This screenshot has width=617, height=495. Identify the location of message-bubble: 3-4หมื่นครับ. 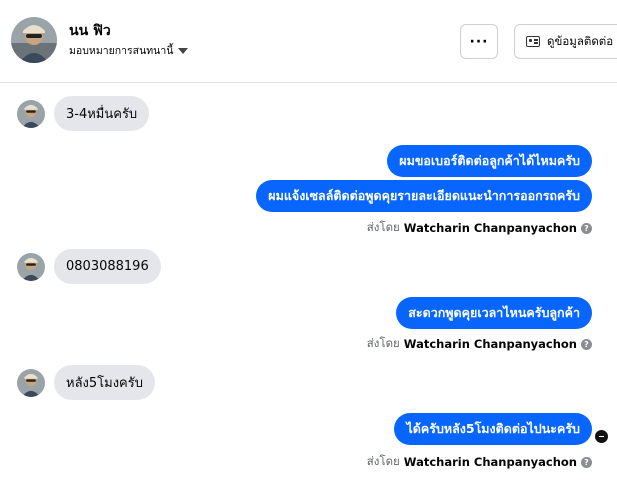
(102, 113).